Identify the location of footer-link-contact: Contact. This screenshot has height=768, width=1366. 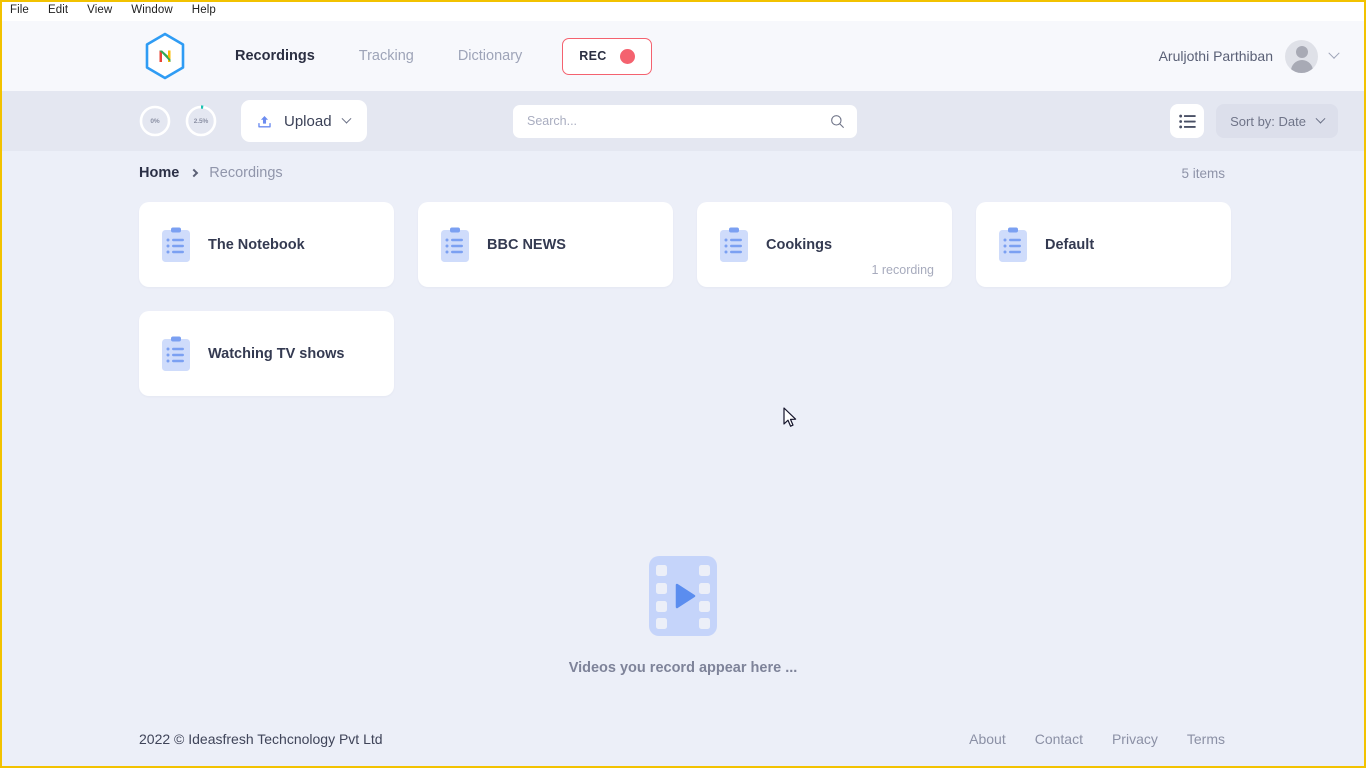
(1059, 739).